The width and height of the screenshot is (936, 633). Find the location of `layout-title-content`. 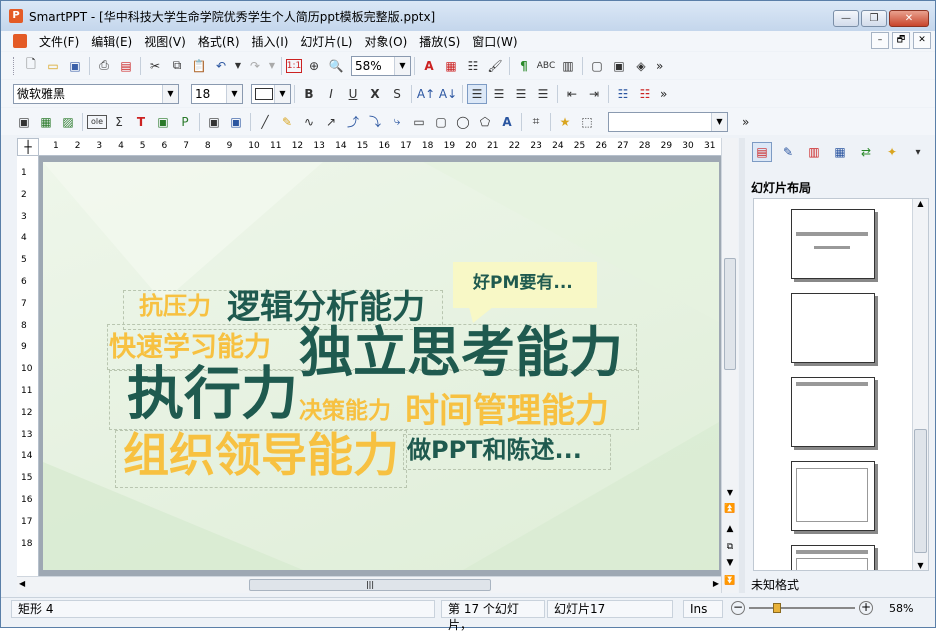

layout-title-content is located at coordinates (833, 557).